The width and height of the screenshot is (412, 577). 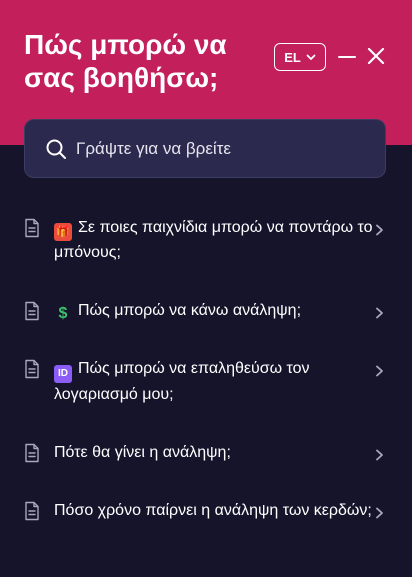 I want to click on list-item: $ Πώς μπορώ να κάνω ανάληψη;, so click(x=206, y=312).